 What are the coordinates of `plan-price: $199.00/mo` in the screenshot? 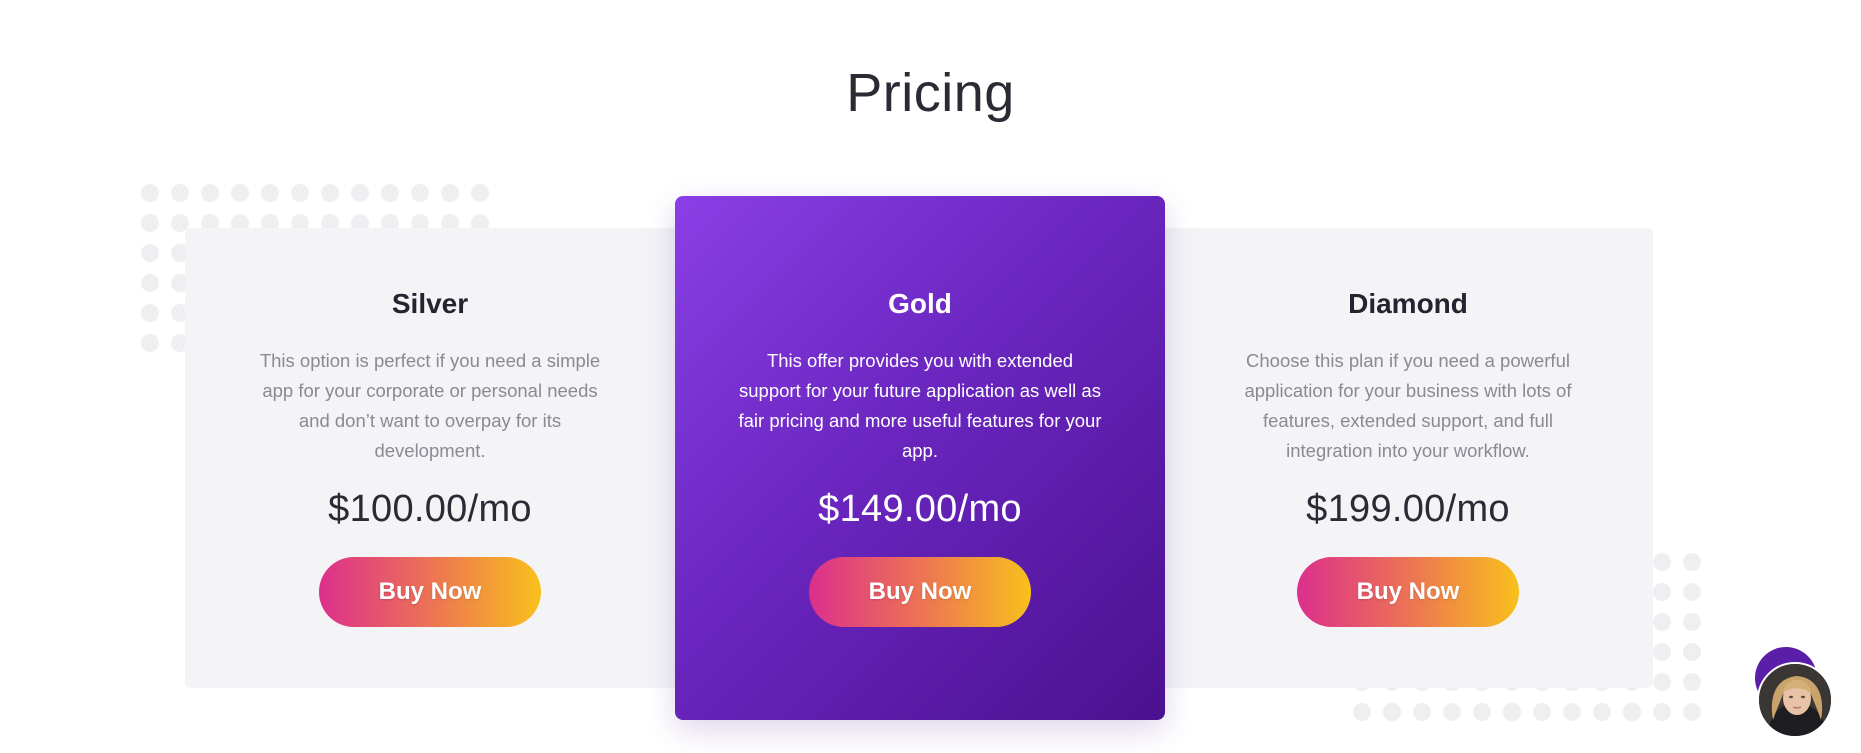 It's located at (1408, 509).